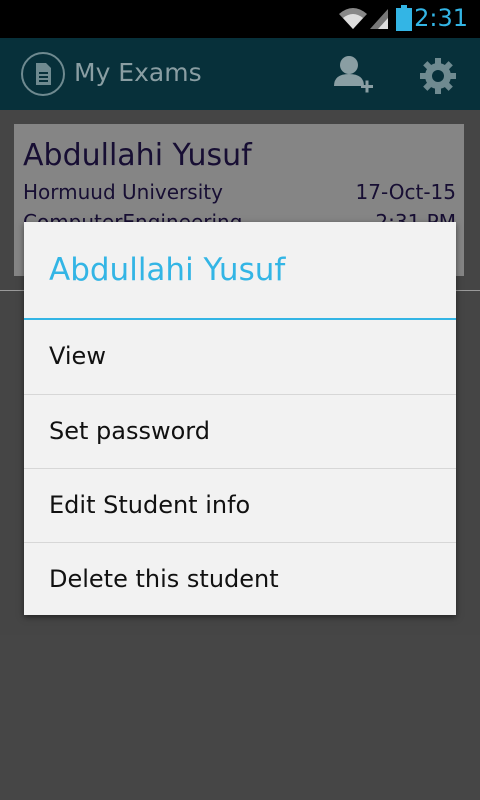 The width and height of the screenshot is (480, 800). I want to click on app-title: My Exams, so click(138, 72).